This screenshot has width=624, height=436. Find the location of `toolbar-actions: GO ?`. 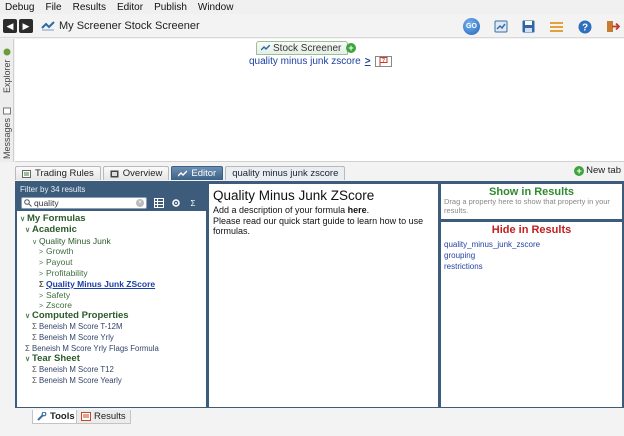

toolbar-actions: GO ? is located at coordinates (535, 26).